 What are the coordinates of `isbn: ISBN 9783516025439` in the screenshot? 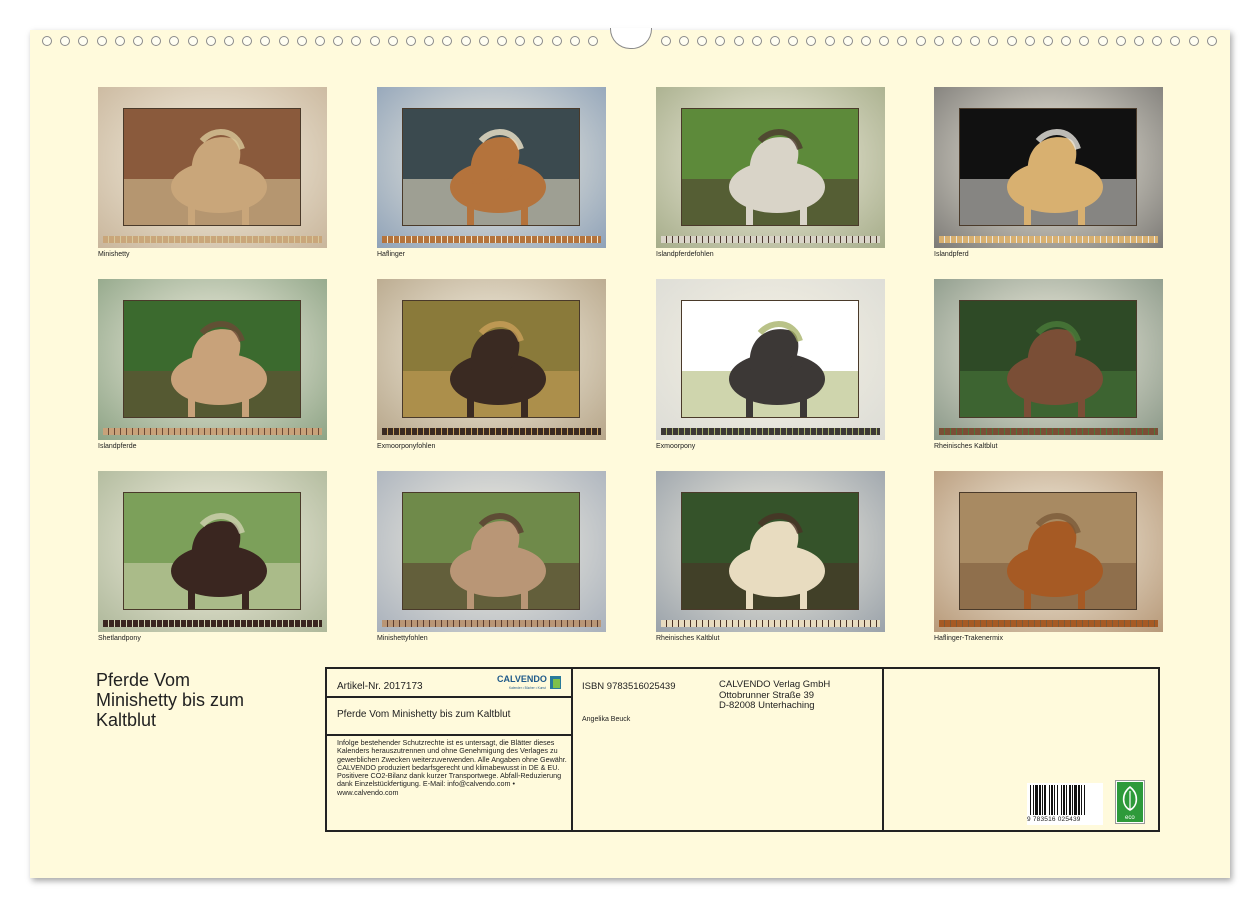 It's located at (629, 686).